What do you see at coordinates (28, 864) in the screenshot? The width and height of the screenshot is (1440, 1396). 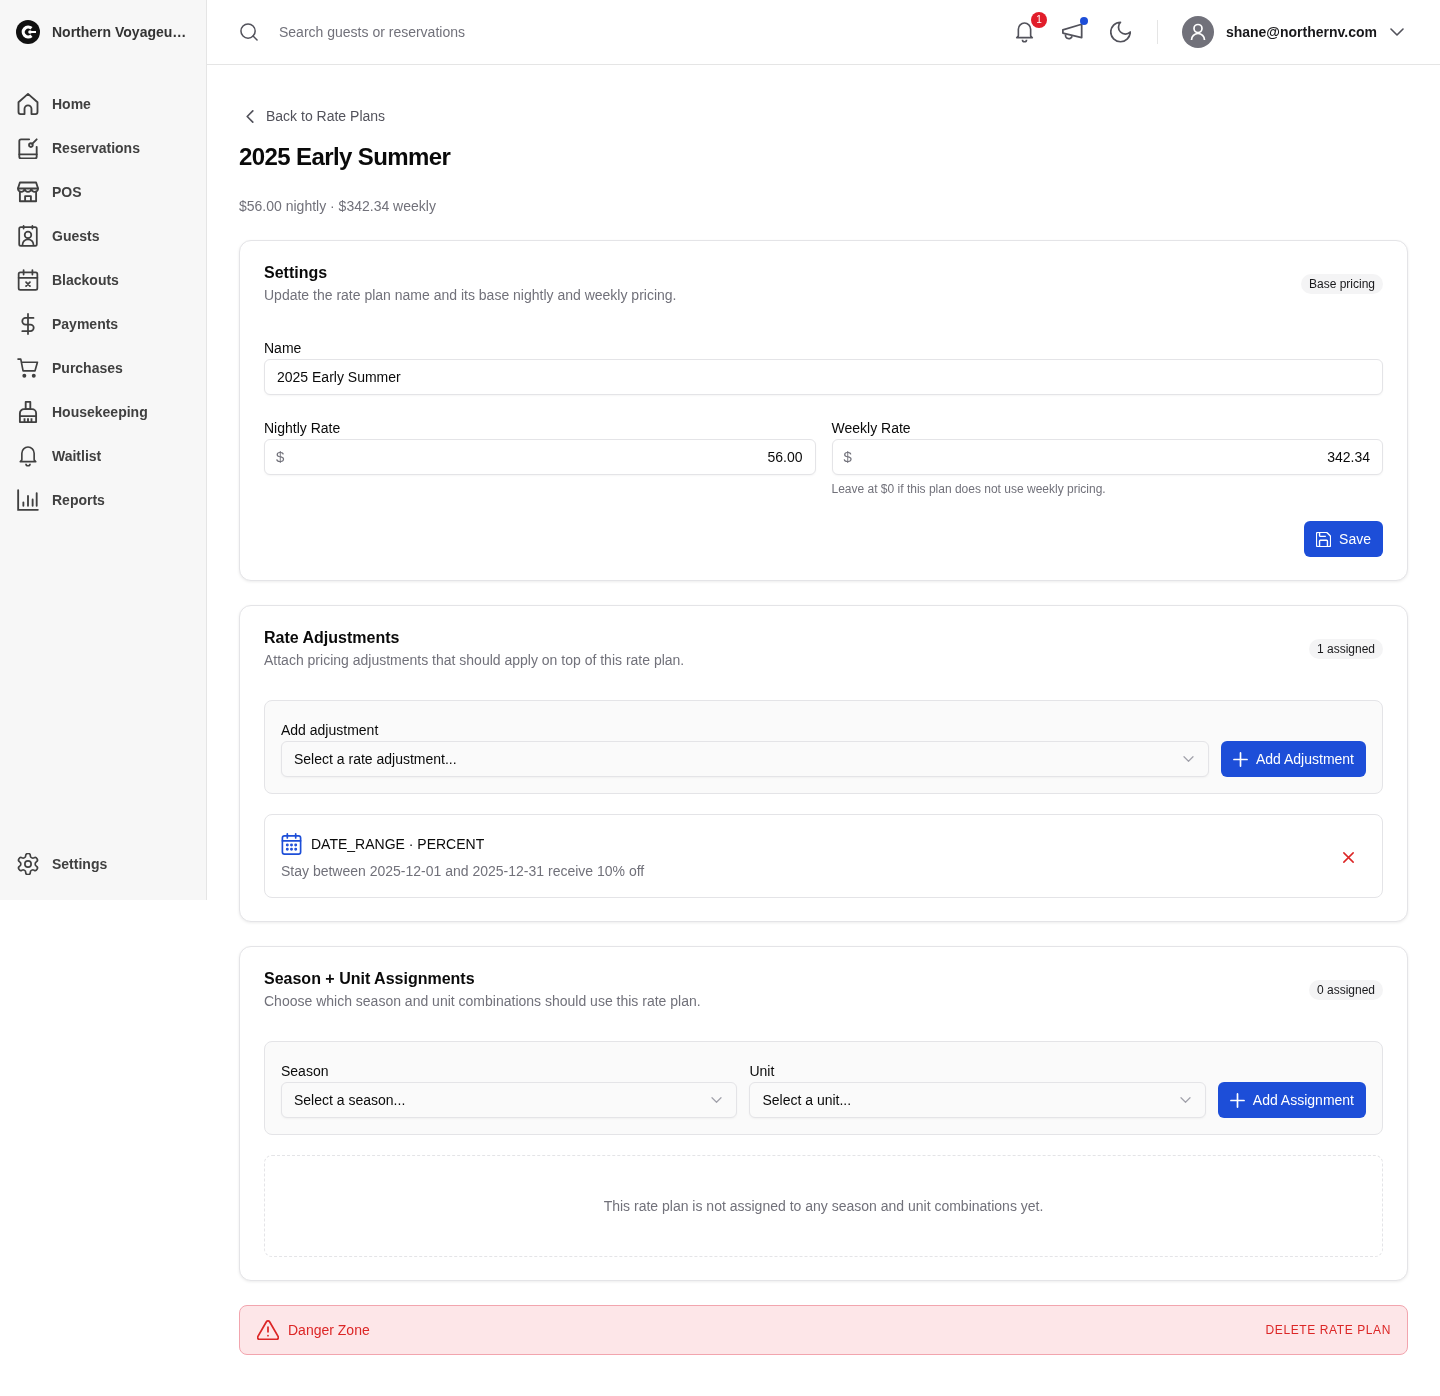 I see `settings-icon` at bounding box center [28, 864].